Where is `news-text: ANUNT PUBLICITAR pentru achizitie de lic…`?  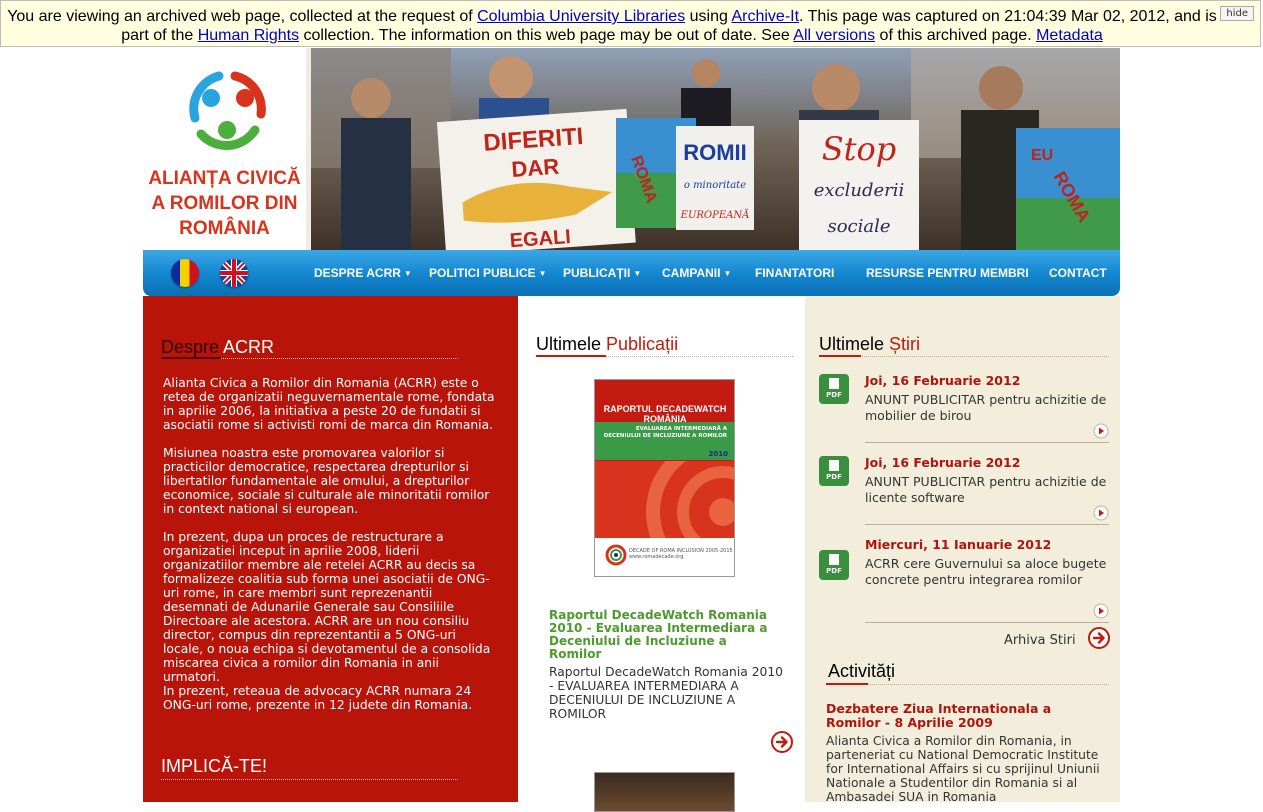
news-text: ANUNT PUBLICITAR pentru achizitie de lic… is located at coordinates (986, 489).